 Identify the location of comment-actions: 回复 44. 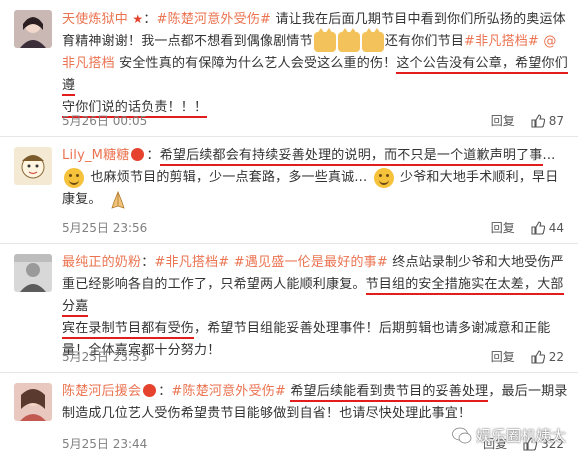
(527, 227).